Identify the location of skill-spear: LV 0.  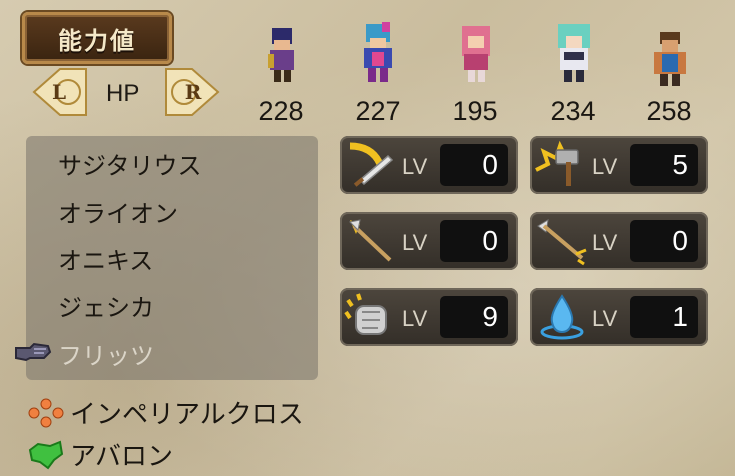
(429, 241).